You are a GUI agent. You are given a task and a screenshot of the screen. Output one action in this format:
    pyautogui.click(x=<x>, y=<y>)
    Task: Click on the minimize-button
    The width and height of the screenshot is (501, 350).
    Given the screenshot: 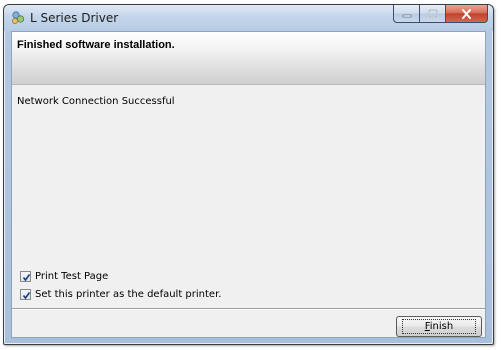 What is the action you would take?
    pyautogui.click(x=406, y=14)
    